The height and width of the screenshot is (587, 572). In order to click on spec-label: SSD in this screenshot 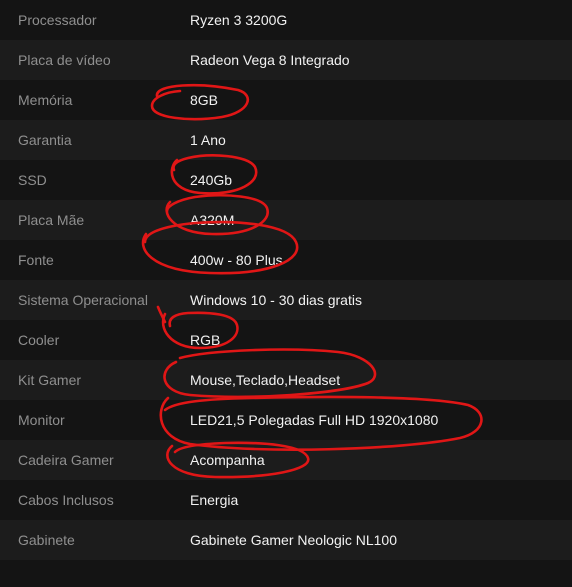, I will do `click(32, 180)`.